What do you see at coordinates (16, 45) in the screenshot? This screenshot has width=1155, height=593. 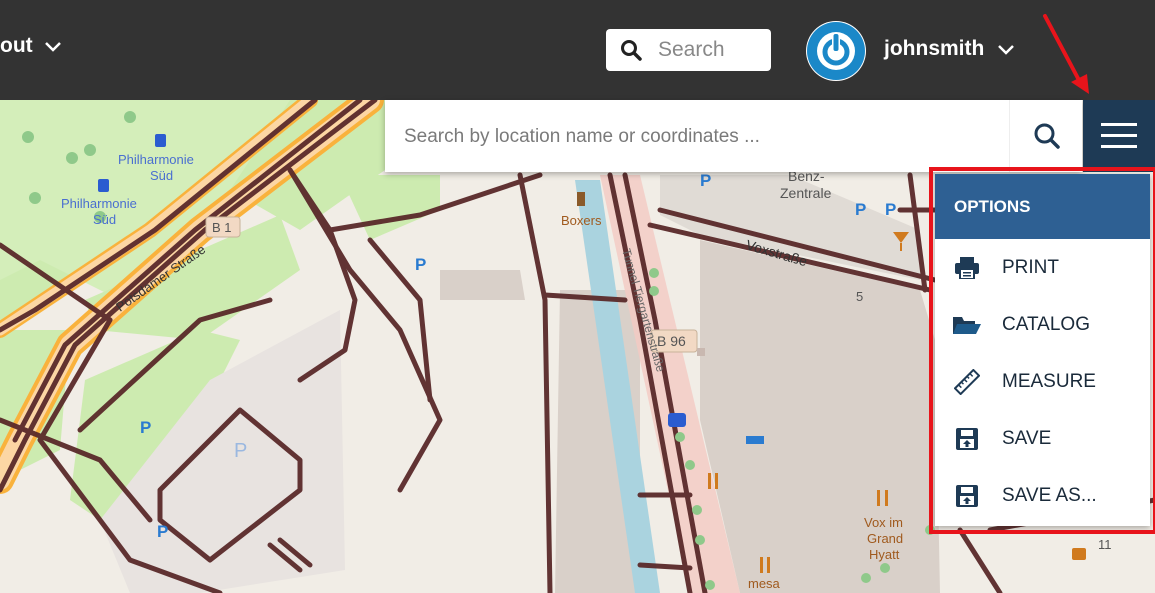 I see `about-menu-label: out` at bounding box center [16, 45].